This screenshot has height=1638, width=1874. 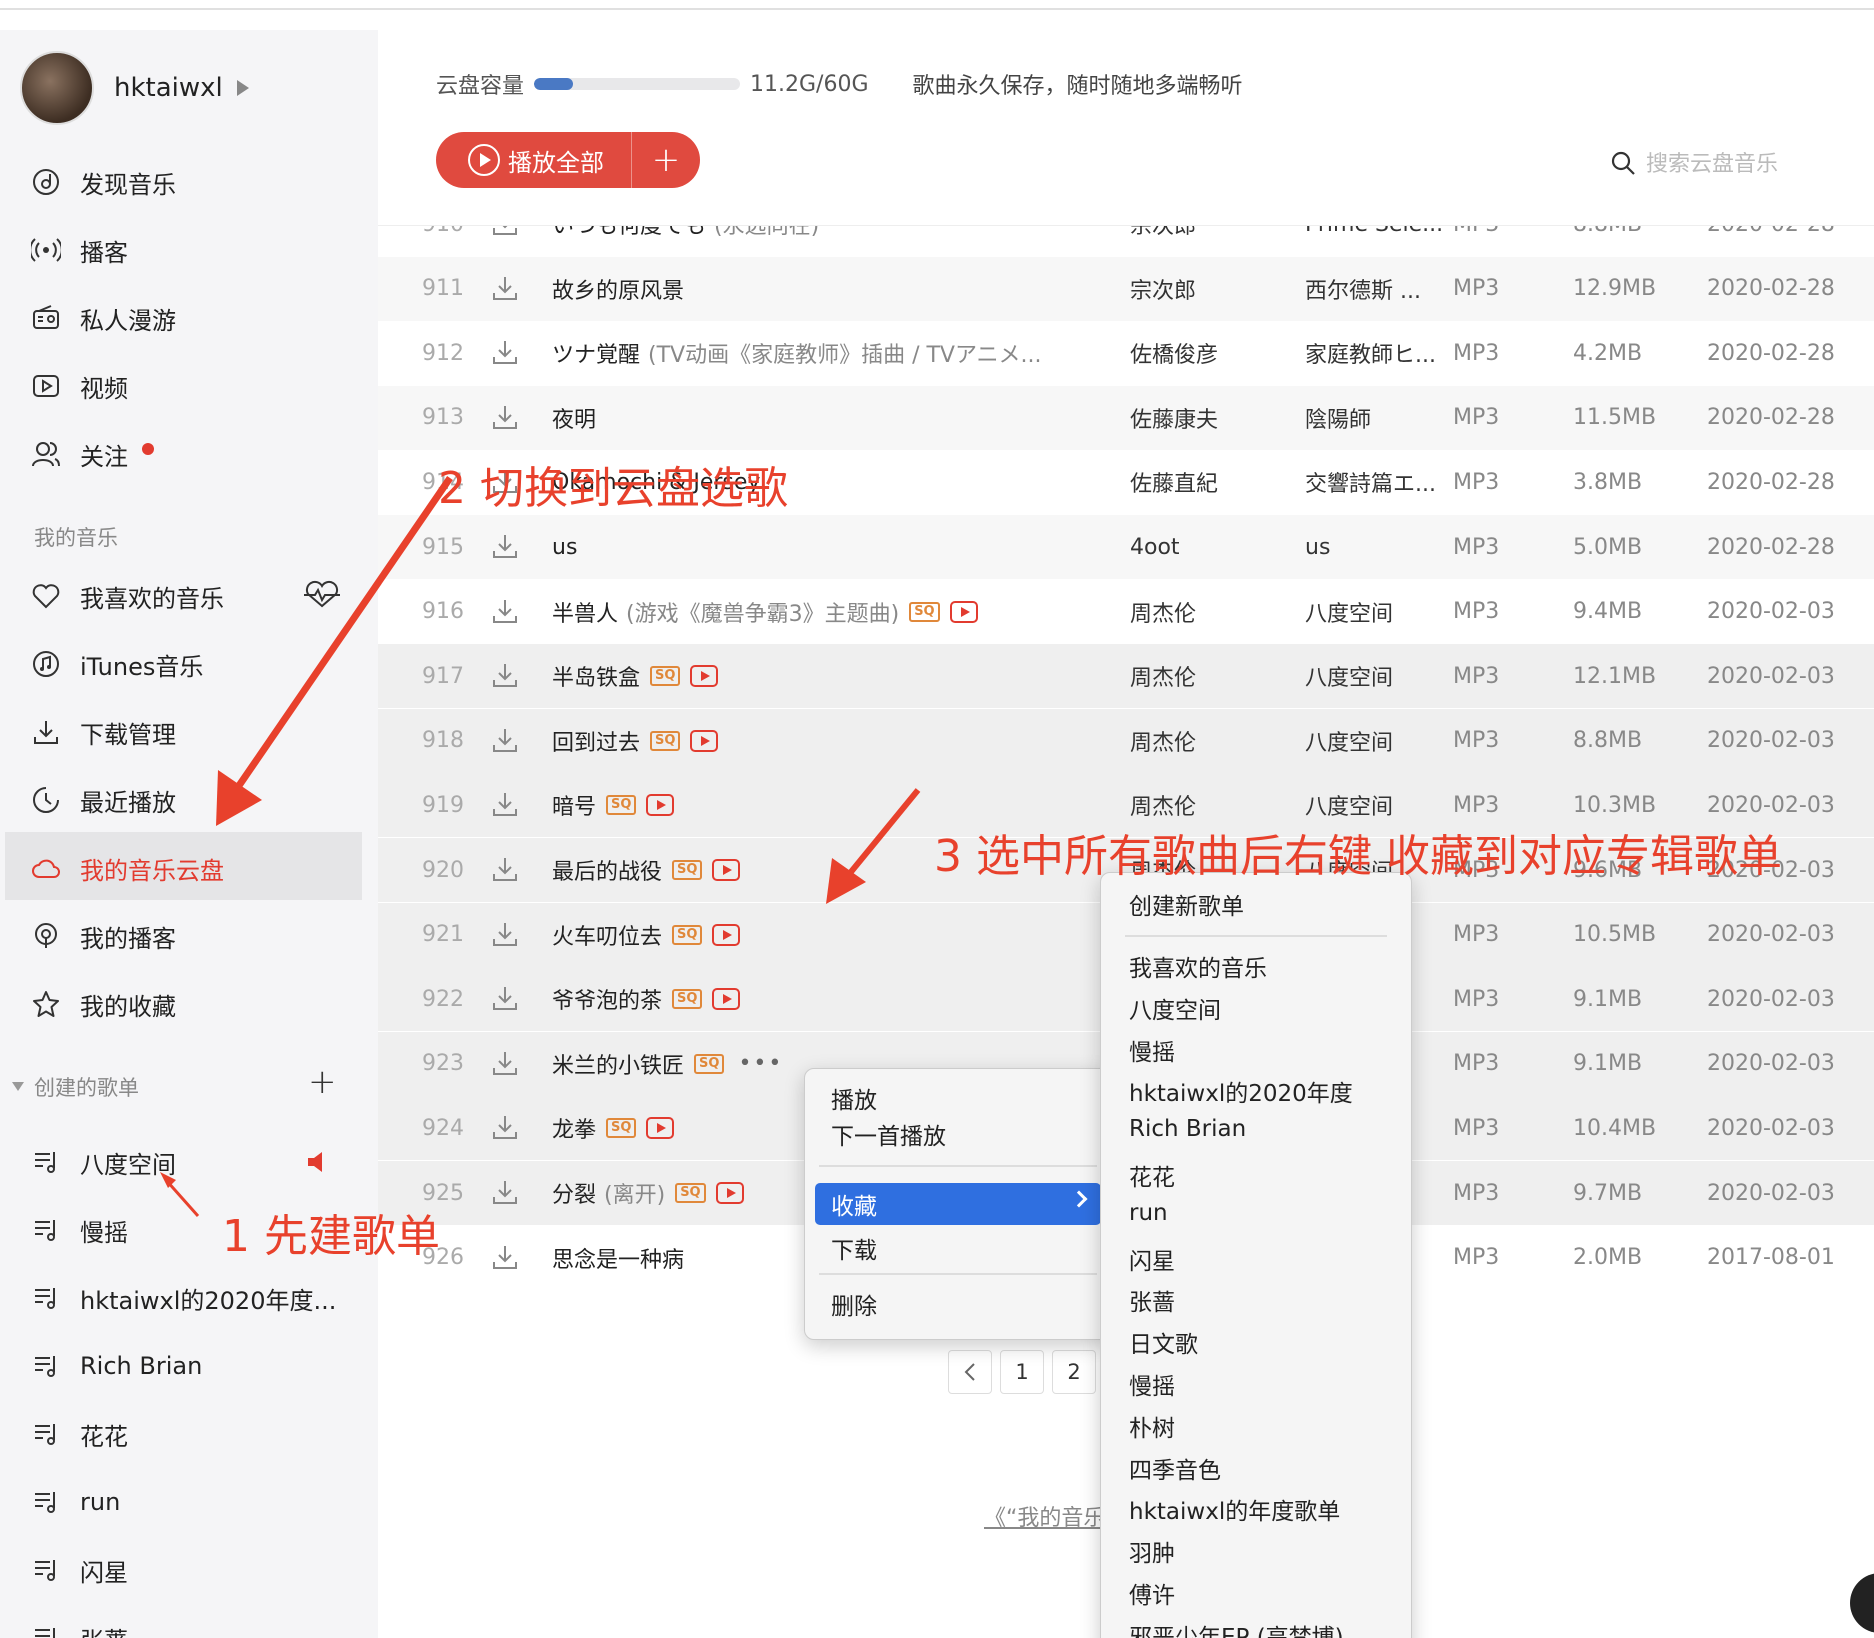 I want to click on song-title-cell: 半兽人 (游戏《魔兽争霸3》主题曲) SQ, so click(x=832, y=612).